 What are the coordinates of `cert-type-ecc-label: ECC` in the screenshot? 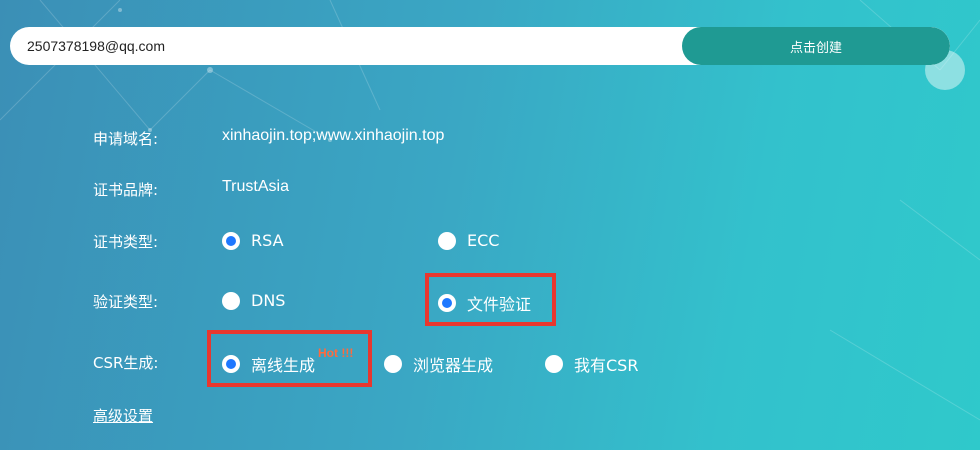 It's located at (483, 240).